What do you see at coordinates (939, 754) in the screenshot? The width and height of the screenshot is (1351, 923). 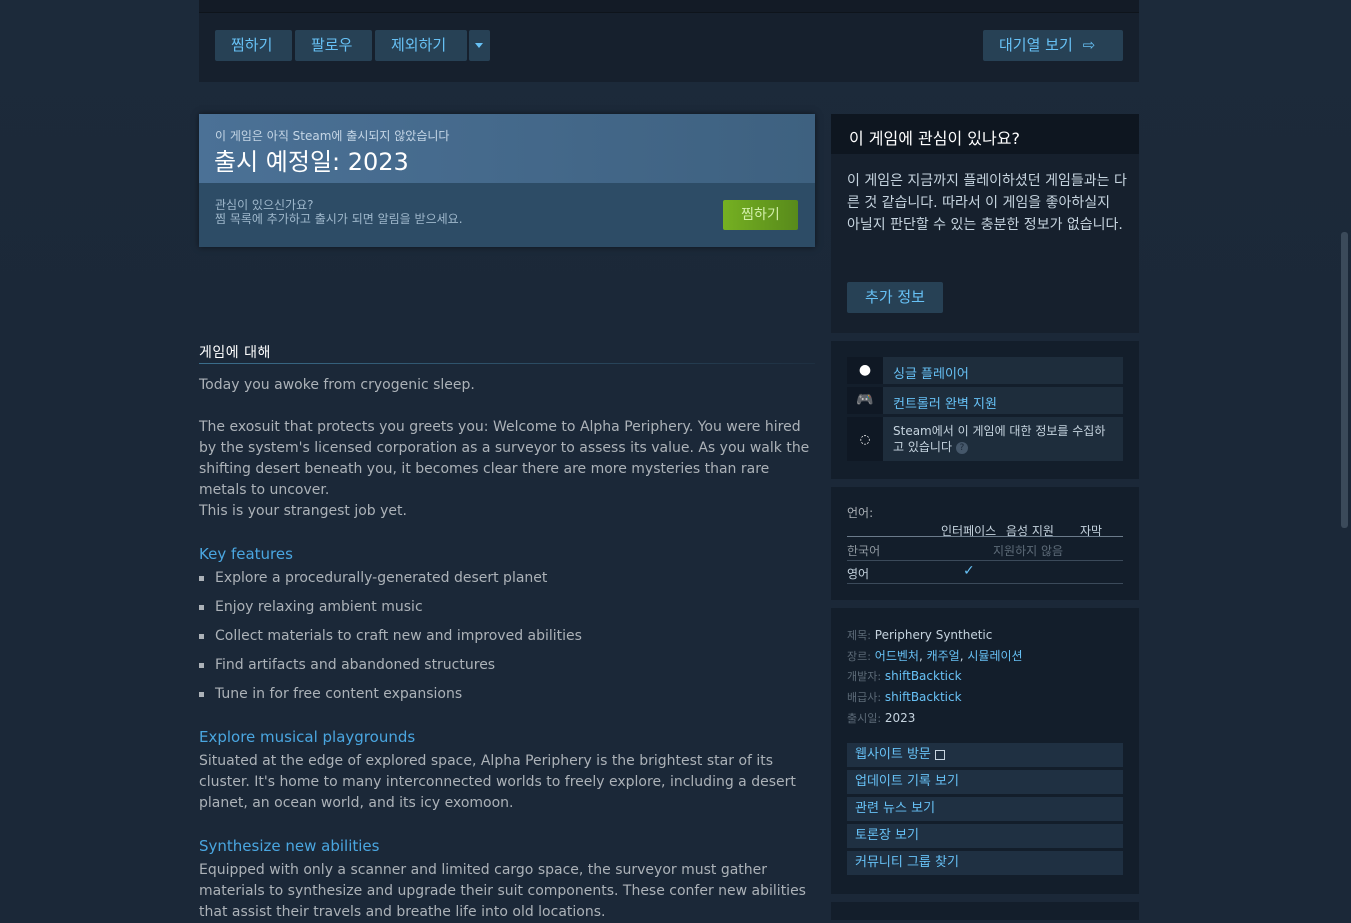 I see `external-link-icon` at bounding box center [939, 754].